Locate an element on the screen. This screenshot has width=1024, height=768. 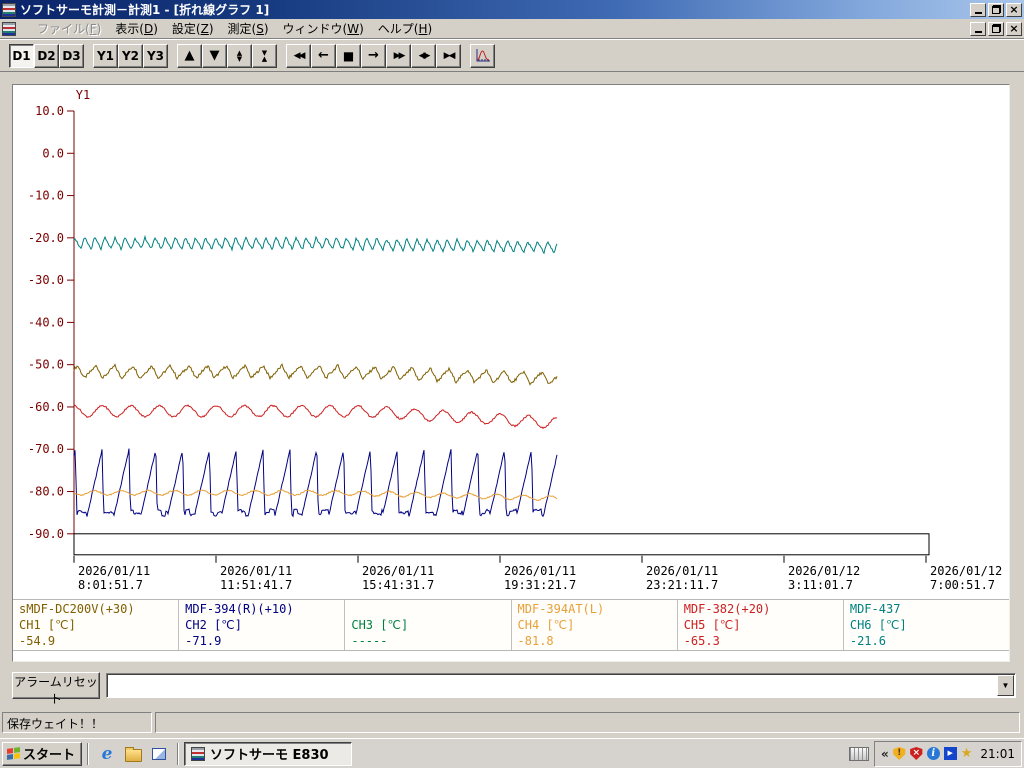
svg-text: -90.0 is located at coordinates (46, 534).